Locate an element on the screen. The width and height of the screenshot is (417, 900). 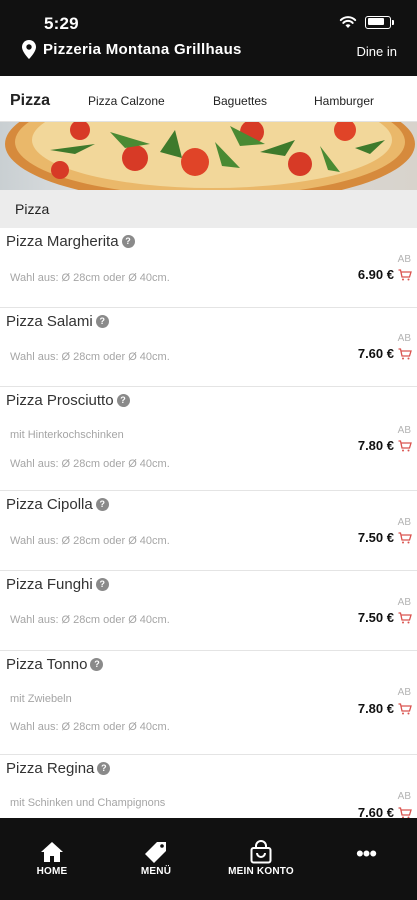
tab-pizza-calzone: Pizza Calzone is located at coordinates (126, 99).